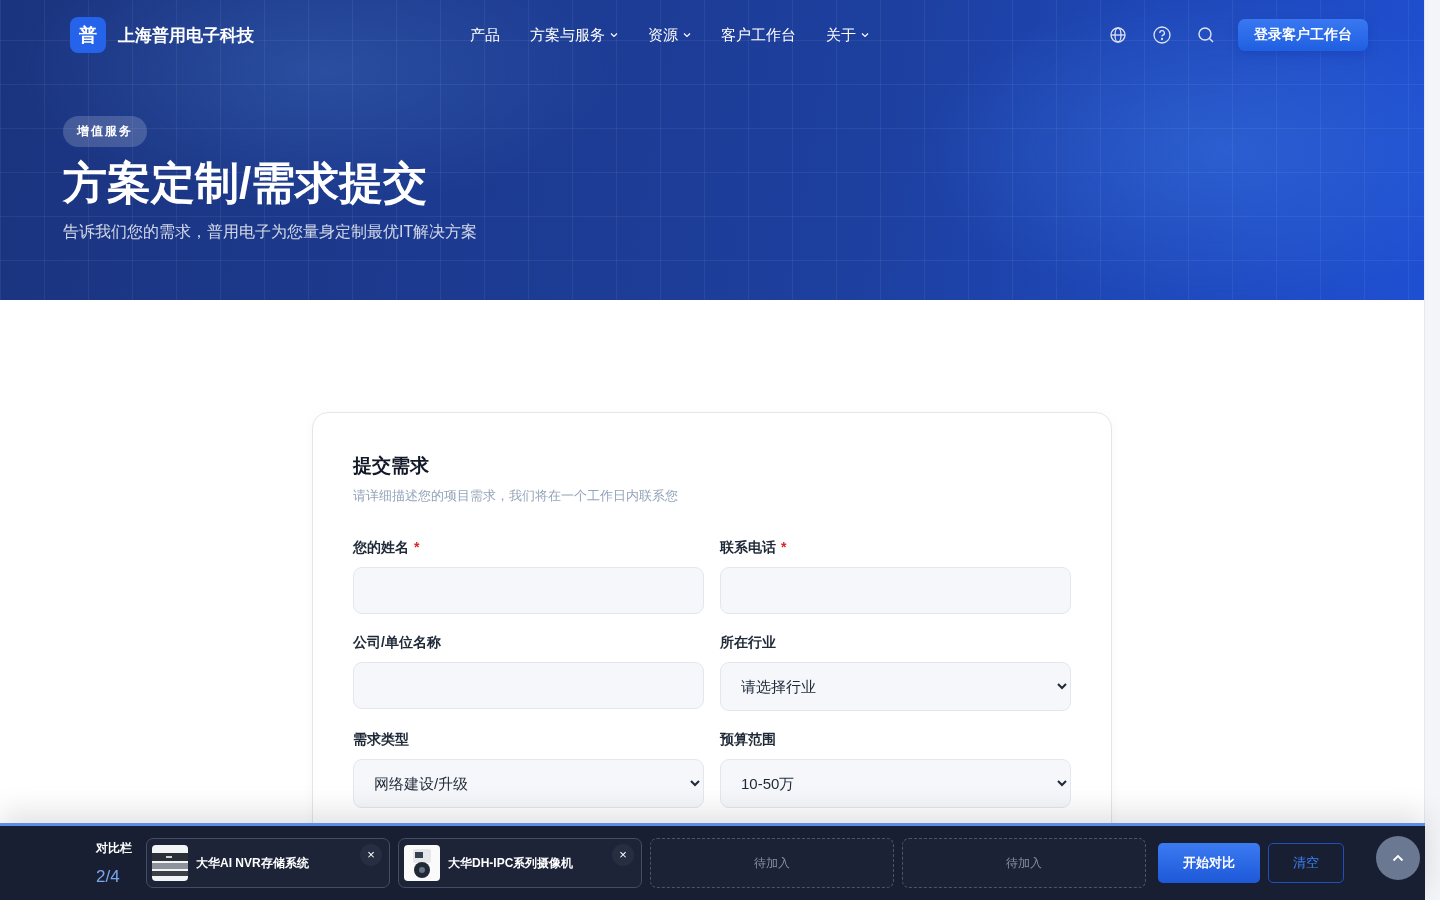 The width and height of the screenshot is (1440, 900). What do you see at coordinates (1432, 450) in the screenshot?
I see `scrollbar-track` at bounding box center [1432, 450].